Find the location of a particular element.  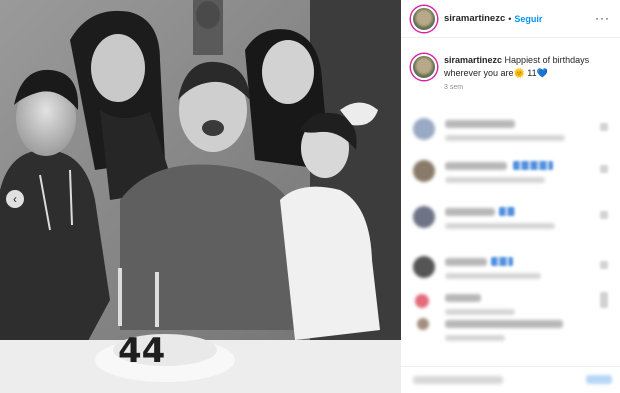

more-options-icon: ··· is located at coordinates (602, 18).